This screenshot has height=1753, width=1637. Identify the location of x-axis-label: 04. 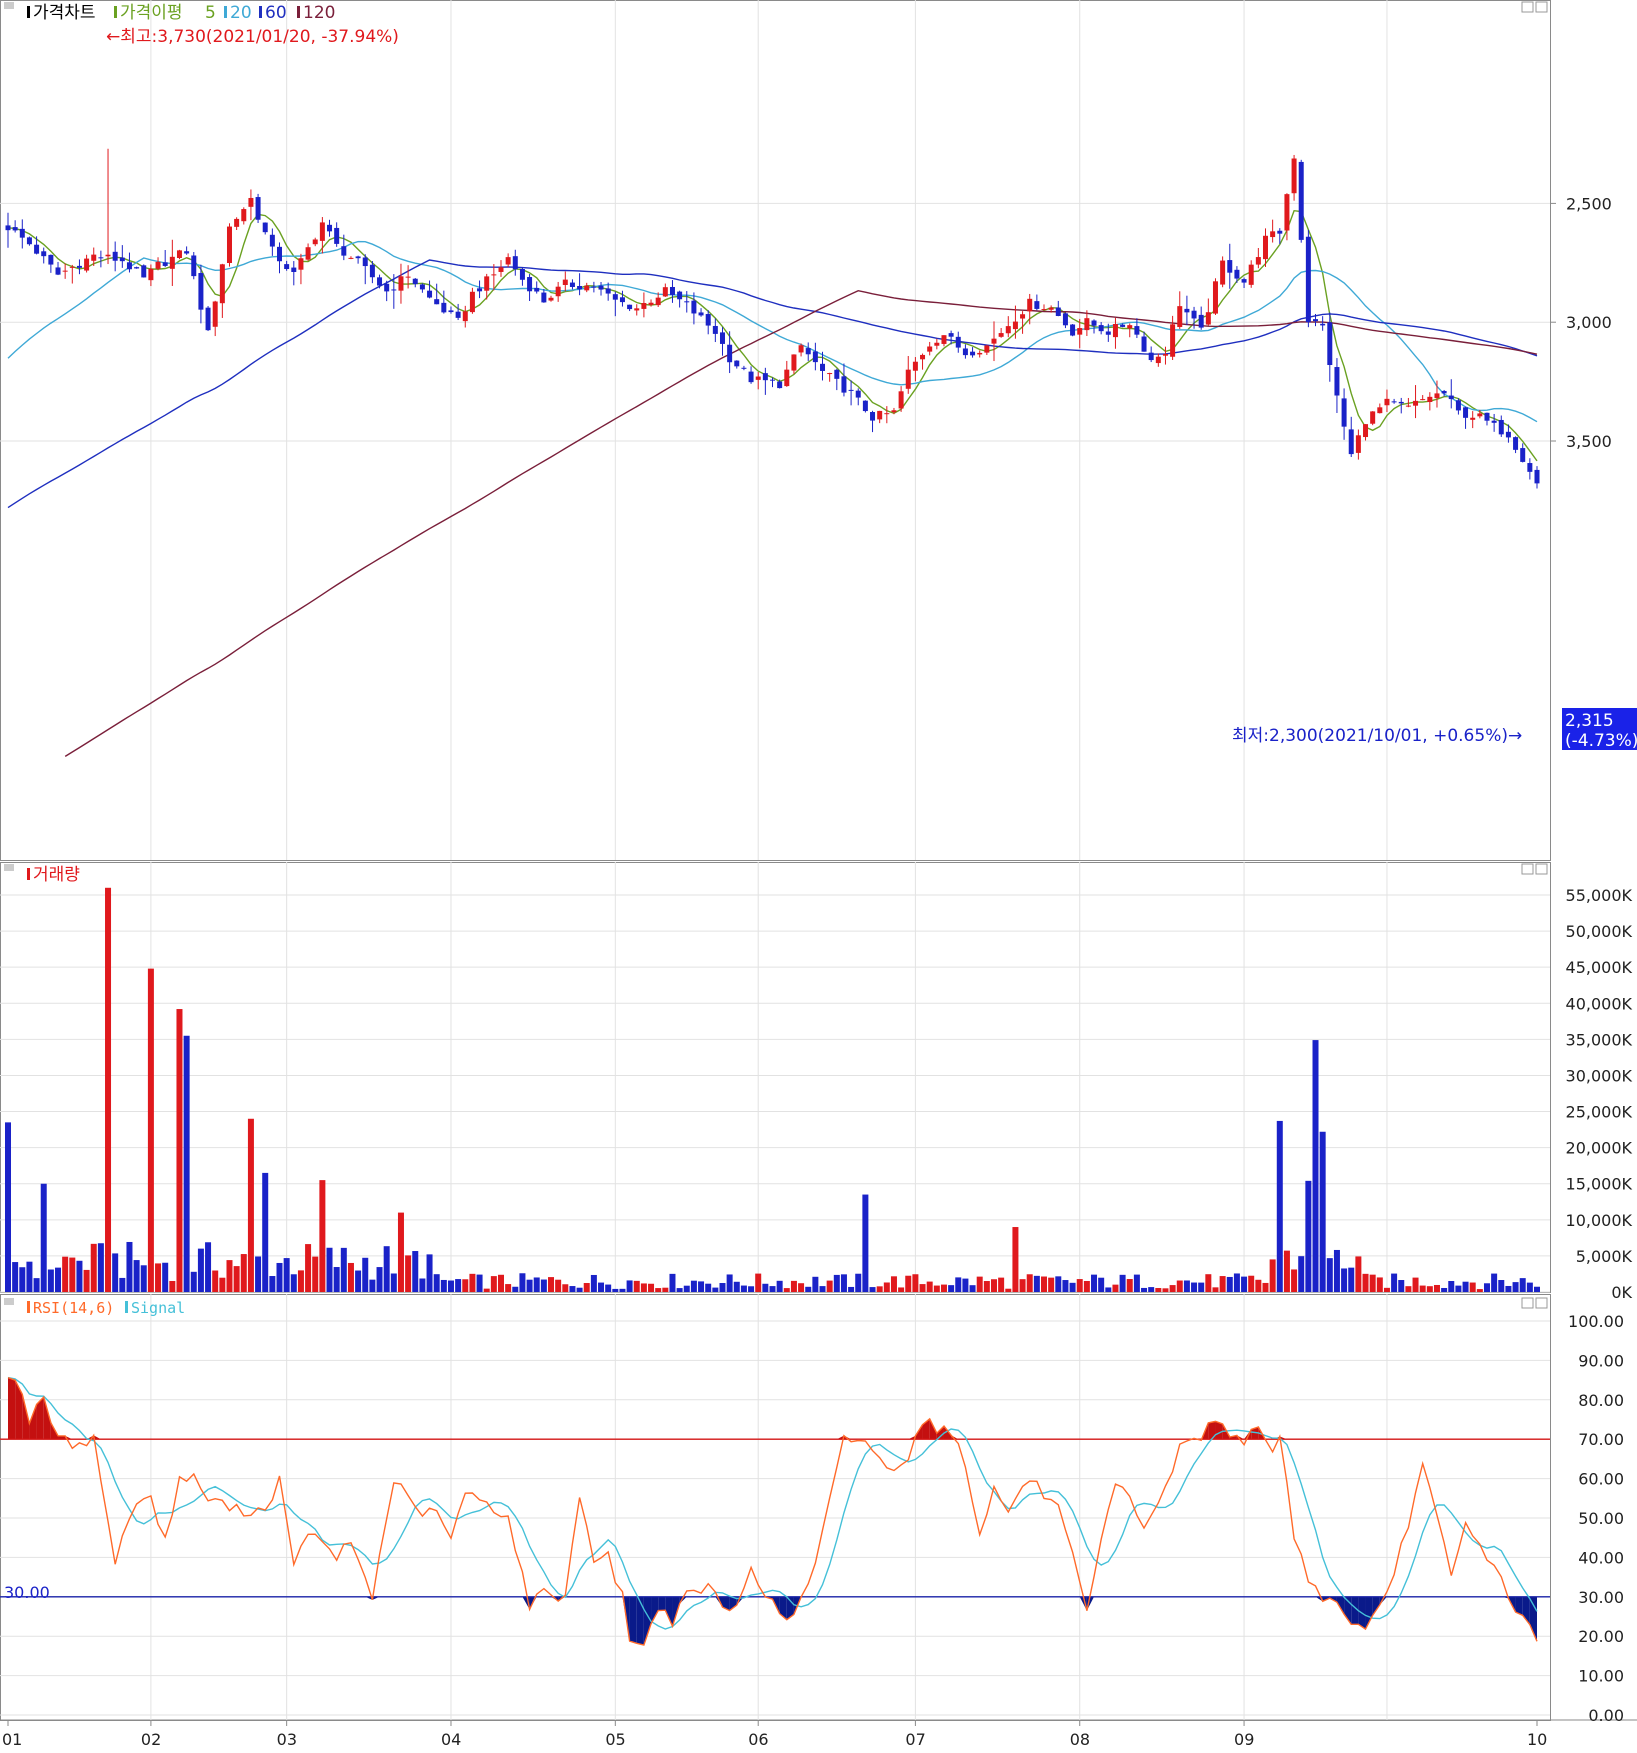
(451, 1739).